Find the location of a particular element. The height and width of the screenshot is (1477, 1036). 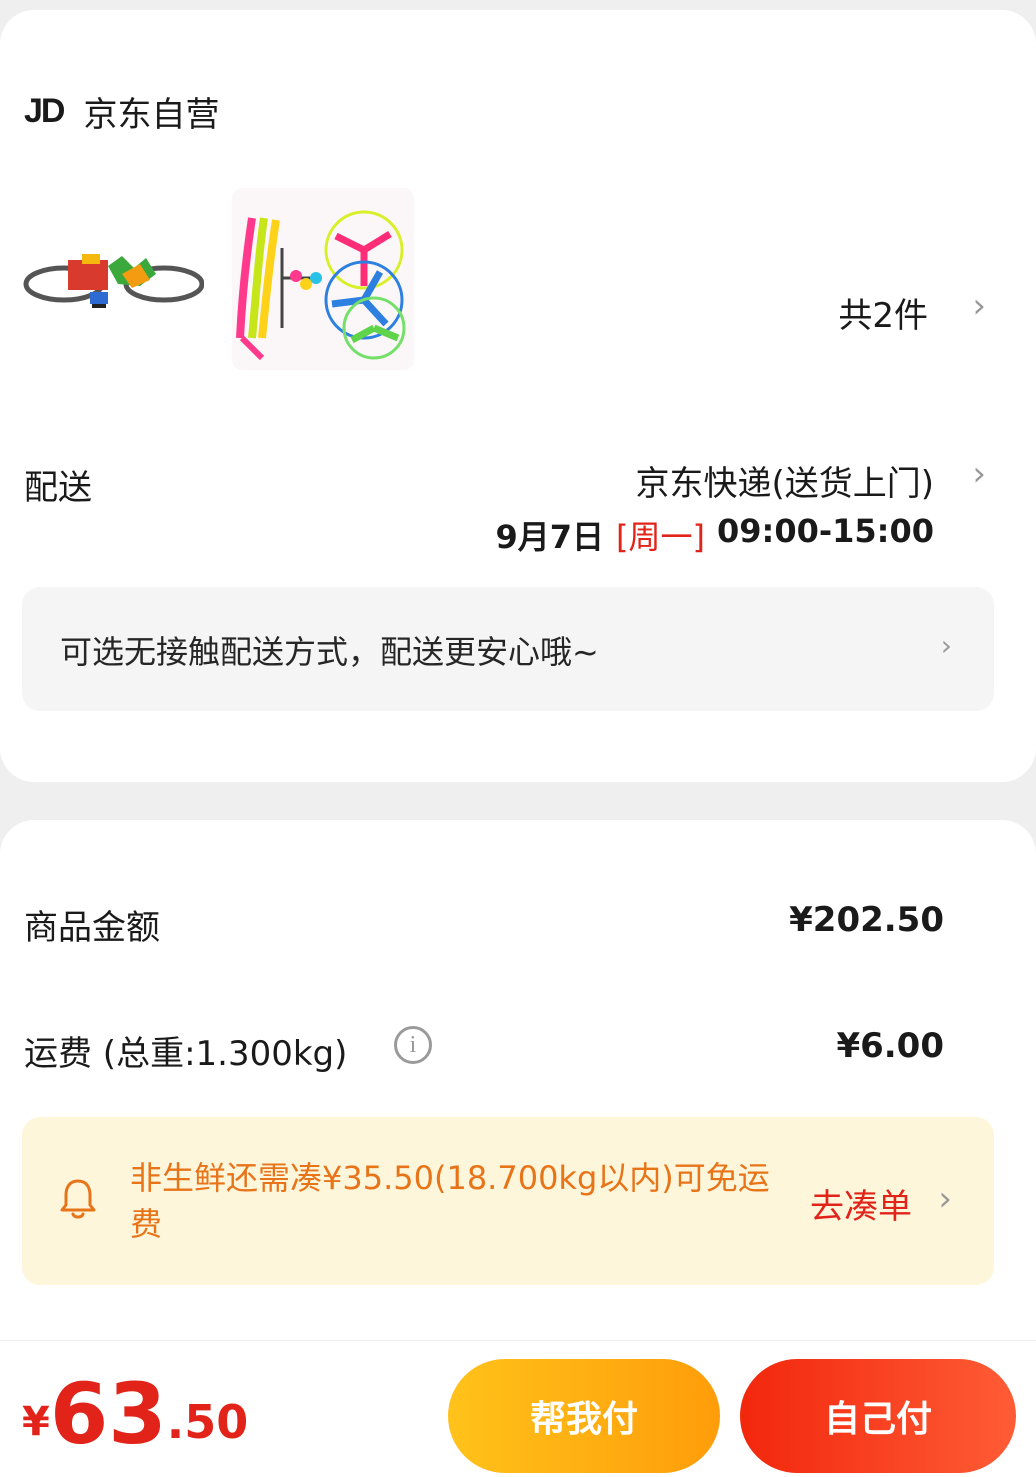

goods-amount-label: 商品金额 is located at coordinates (92, 928).